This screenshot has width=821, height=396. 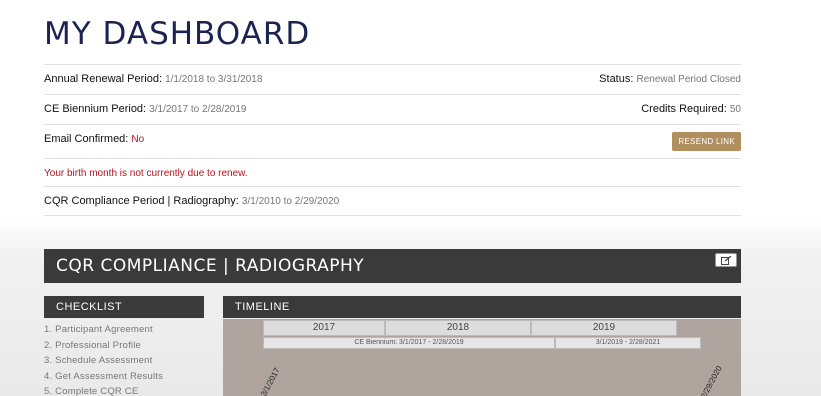 I want to click on checklist-item: 1. Participant Agreement, so click(x=124, y=330).